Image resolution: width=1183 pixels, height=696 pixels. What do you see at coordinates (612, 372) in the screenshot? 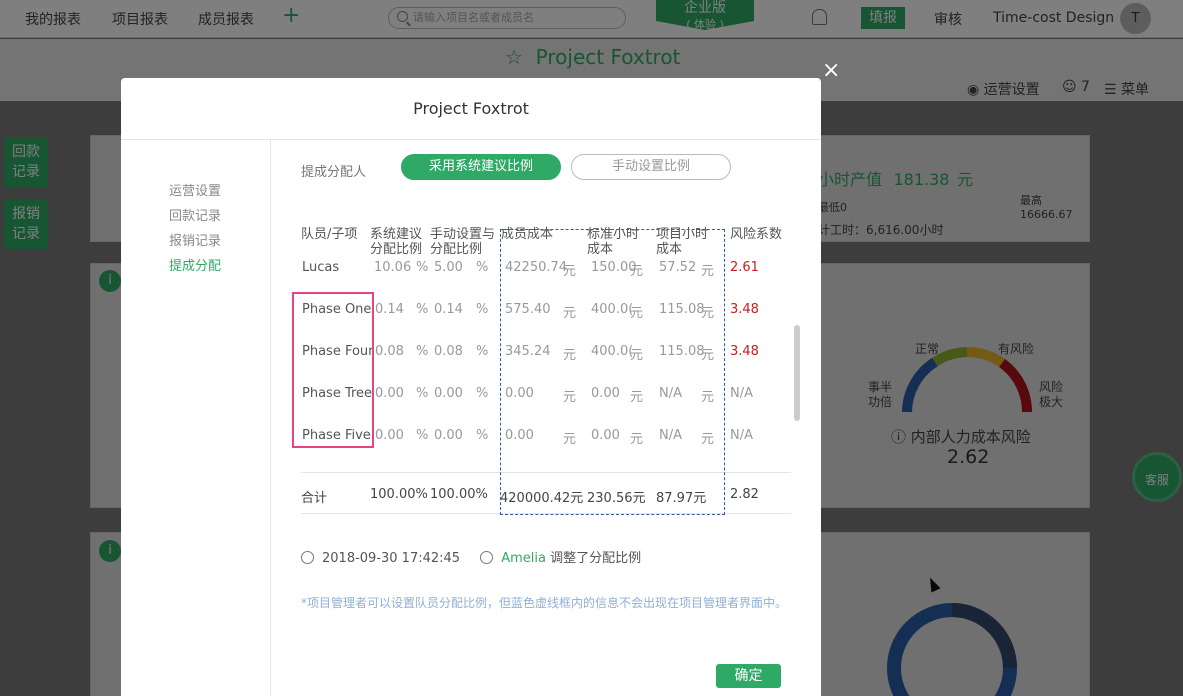
I see `hidden-info-dashed-box` at bounding box center [612, 372].